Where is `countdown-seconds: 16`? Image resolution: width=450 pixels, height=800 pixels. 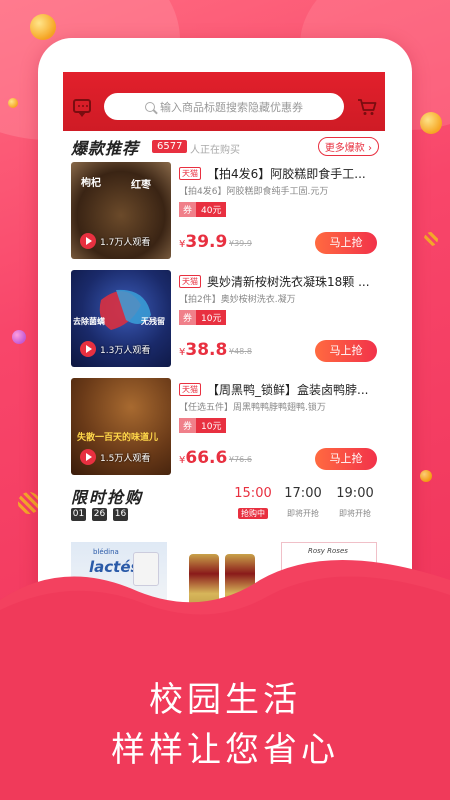 countdown-seconds: 16 is located at coordinates (120, 514).